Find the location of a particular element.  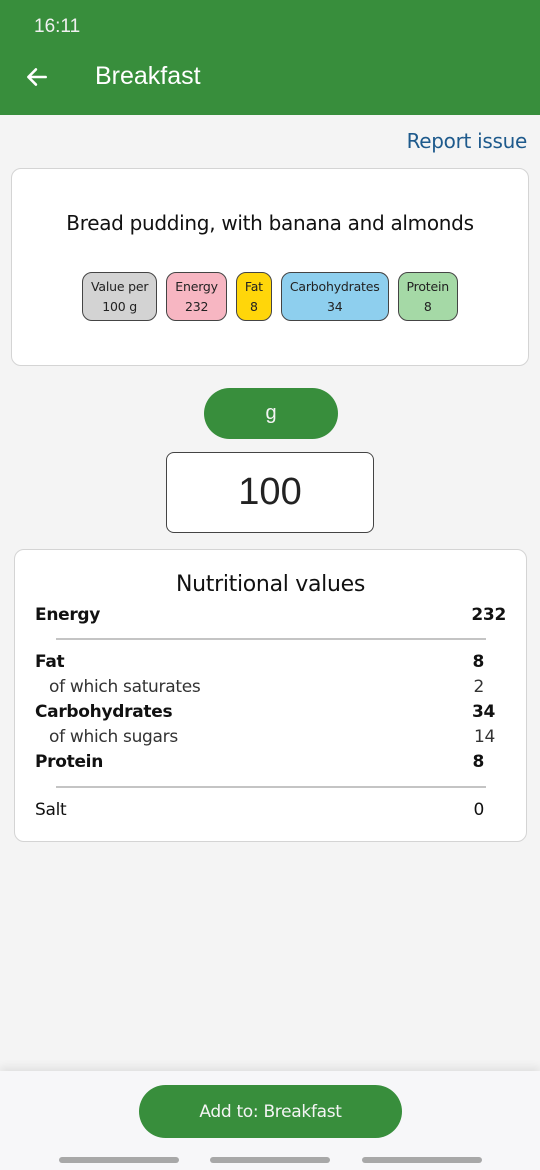

chip-fat: Fat 8 is located at coordinates (253, 296).